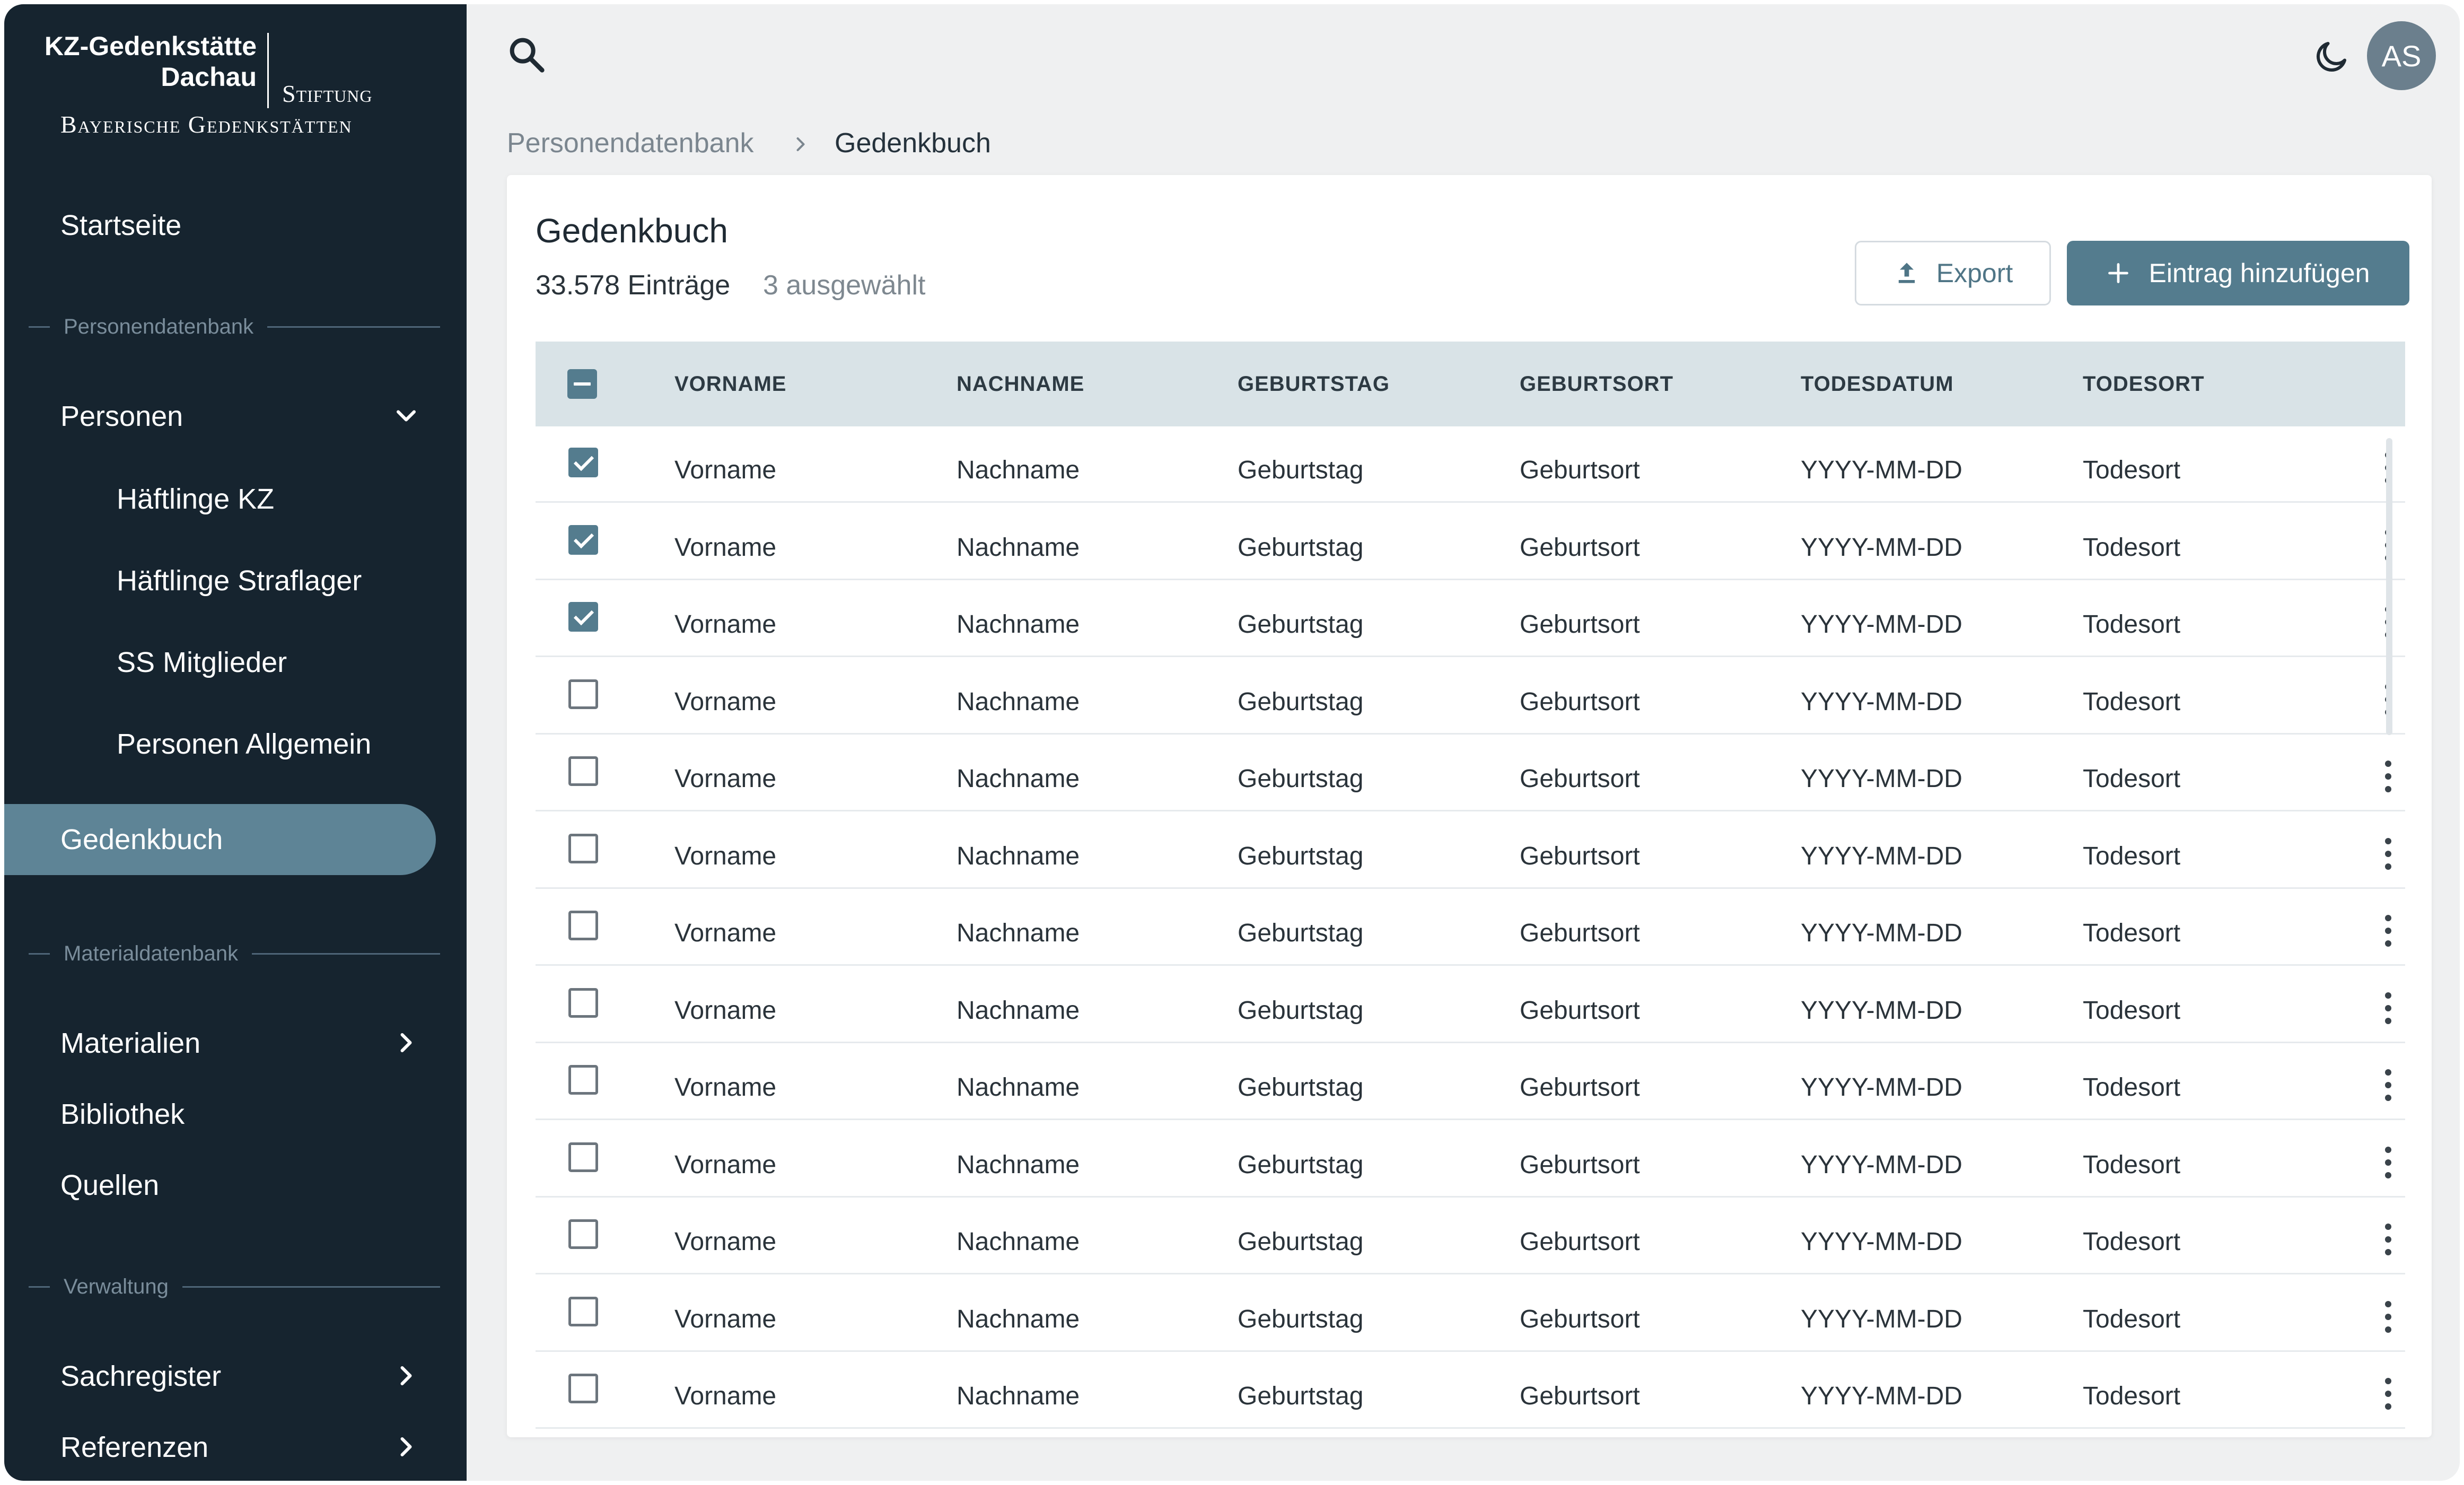  Describe the element at coordinates (246, 416) in the screenshot. I see `sidebar-item-personen: Personen` at that location.